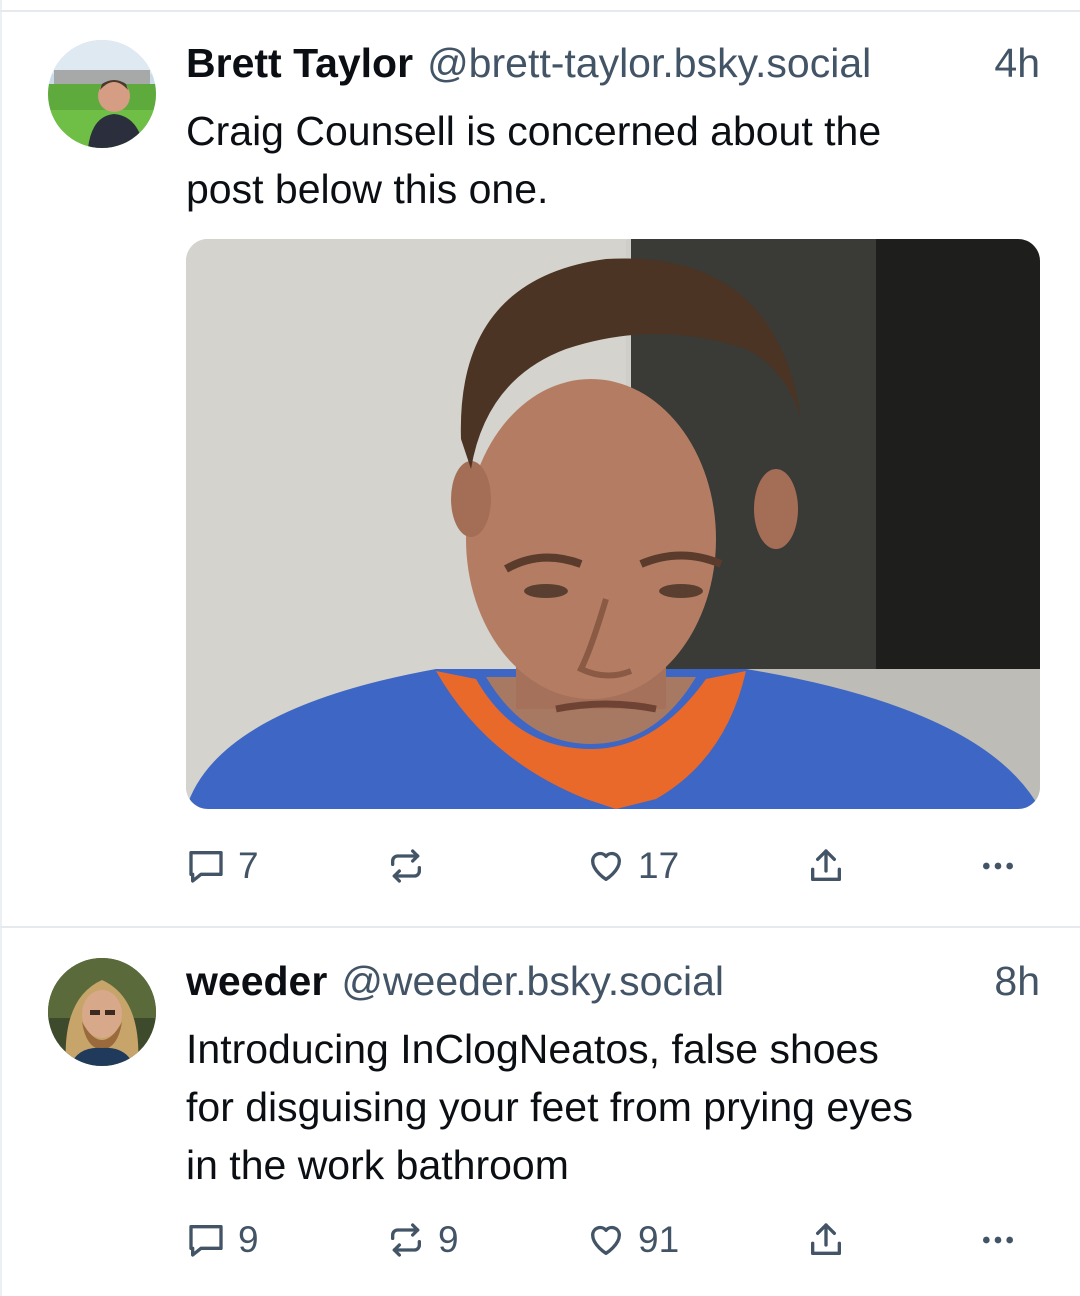 The height and width of the screenshot is (1296, 1080). Describe the element at coordinates (248, 865) in the screenshot. I see `reply-count: 7` at that location.